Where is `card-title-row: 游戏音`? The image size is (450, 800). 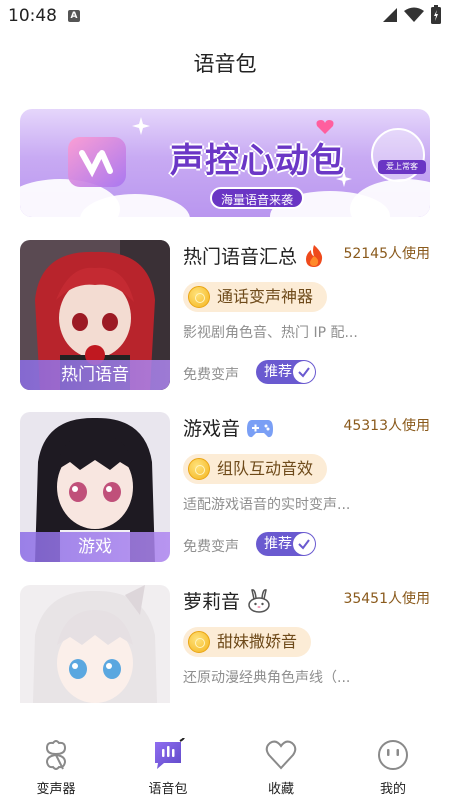 card-title-row: 游戏音 is located at coordinates (228, 427).